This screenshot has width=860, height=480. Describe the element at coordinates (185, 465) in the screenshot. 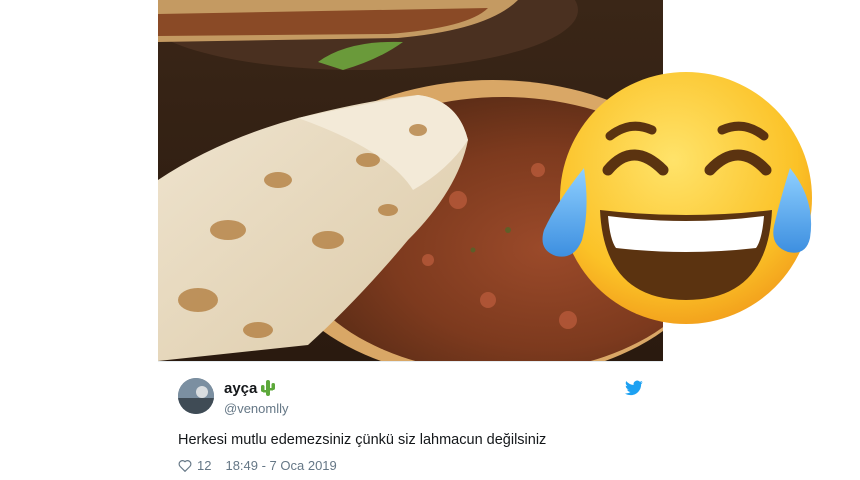

I see `heart-icon` at that location.